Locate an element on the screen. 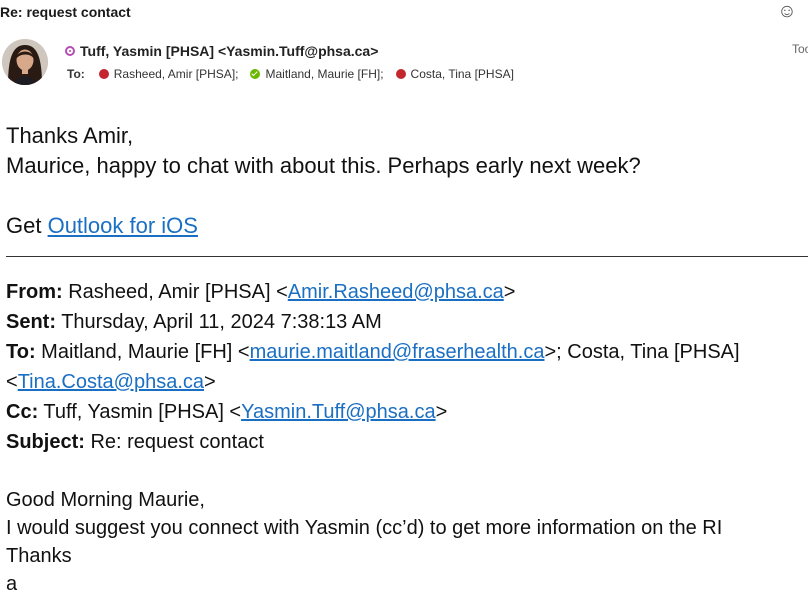 The height and width of the screenshot is (616, 808). recipient-rasheed-amir: Rasheed, Amir [PHSA]; is located at coordinates (168, 74).